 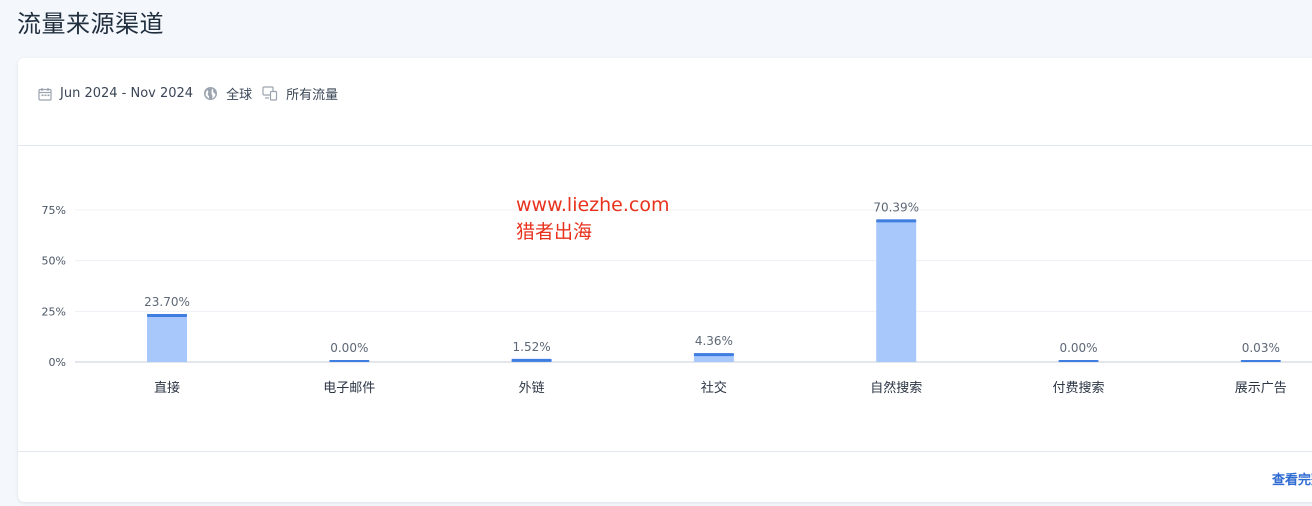 I want to click on bar-value-label: 1.52%, so click(x=532, y=347).